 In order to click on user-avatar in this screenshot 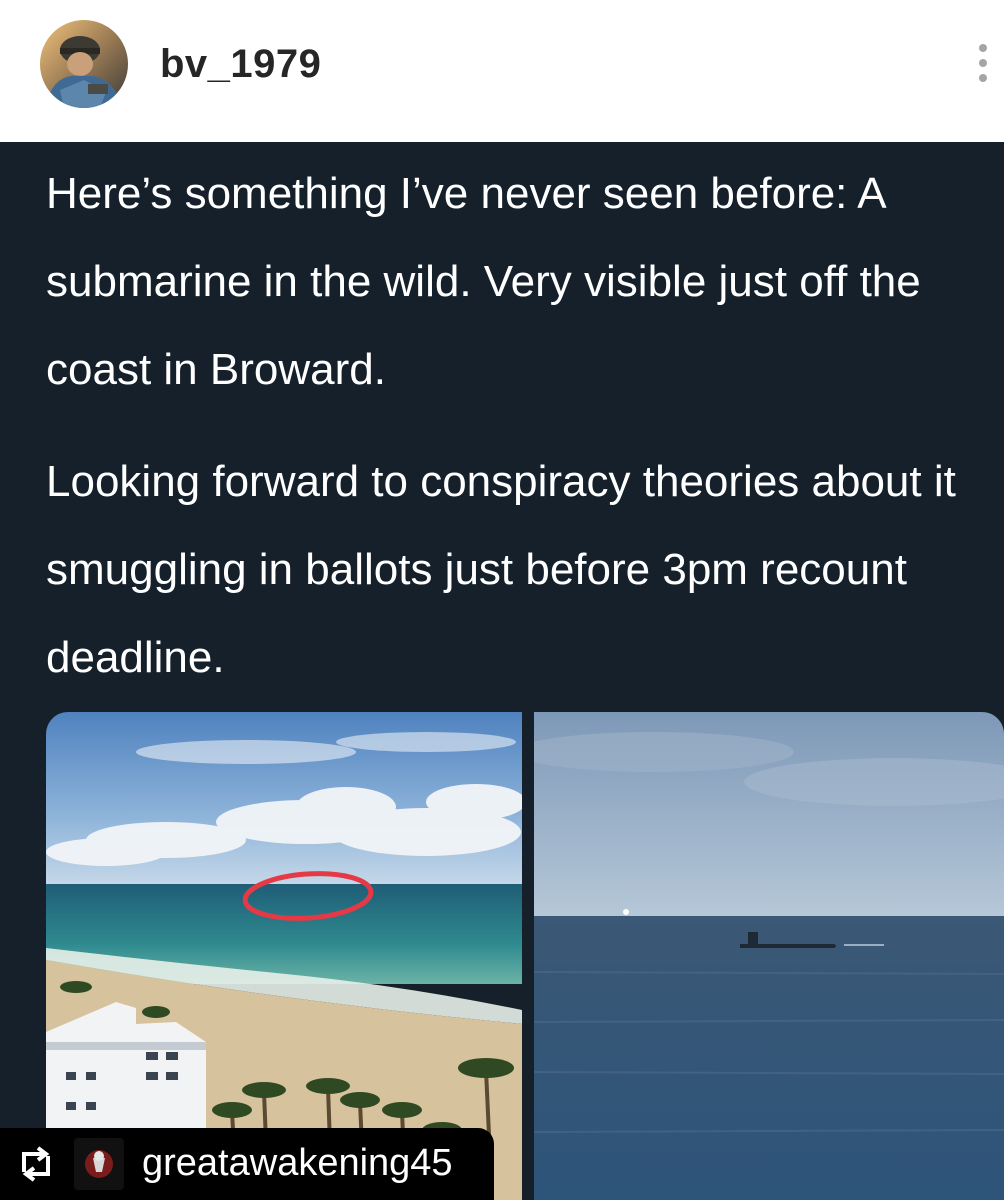, I will do `click(84, 64)`.